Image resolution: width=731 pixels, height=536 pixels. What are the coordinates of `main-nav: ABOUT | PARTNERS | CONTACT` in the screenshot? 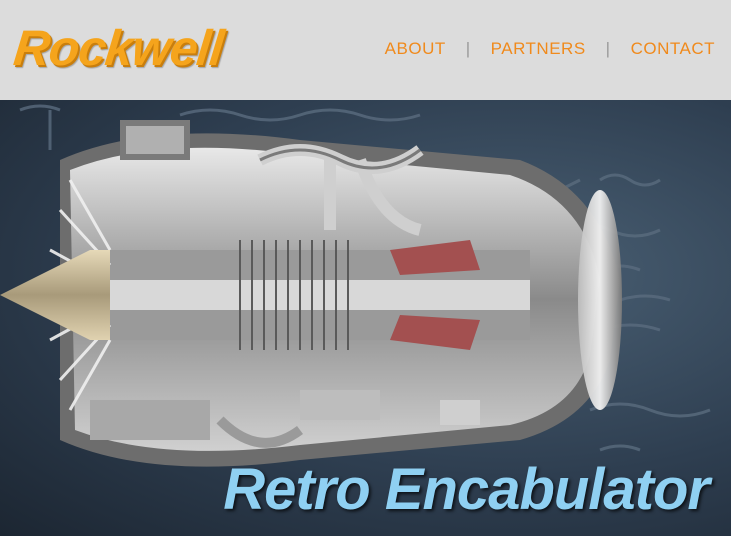 It's located at (550, 49).